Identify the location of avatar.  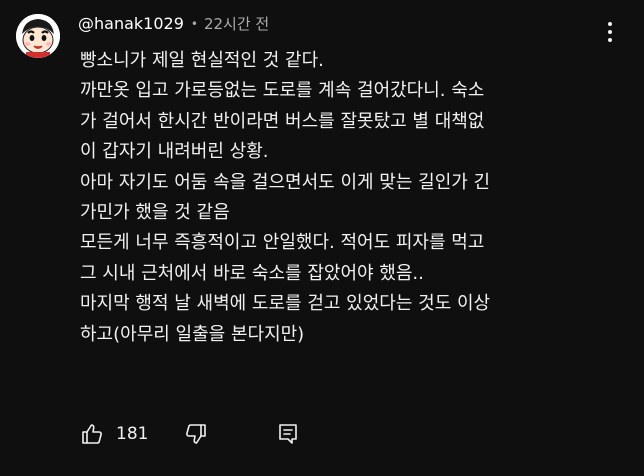
(38, 36).